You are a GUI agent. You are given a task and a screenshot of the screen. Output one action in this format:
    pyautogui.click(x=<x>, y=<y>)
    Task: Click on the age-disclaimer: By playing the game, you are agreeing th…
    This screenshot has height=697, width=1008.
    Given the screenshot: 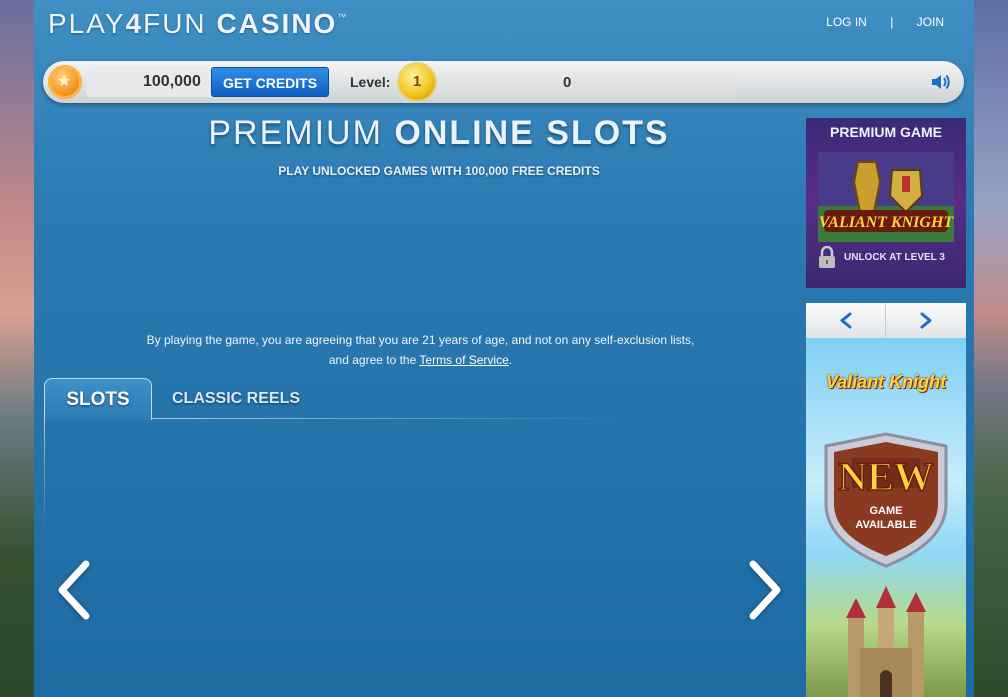 What is the action you would take?
    pyautogui.click(x=420, y=350)
    